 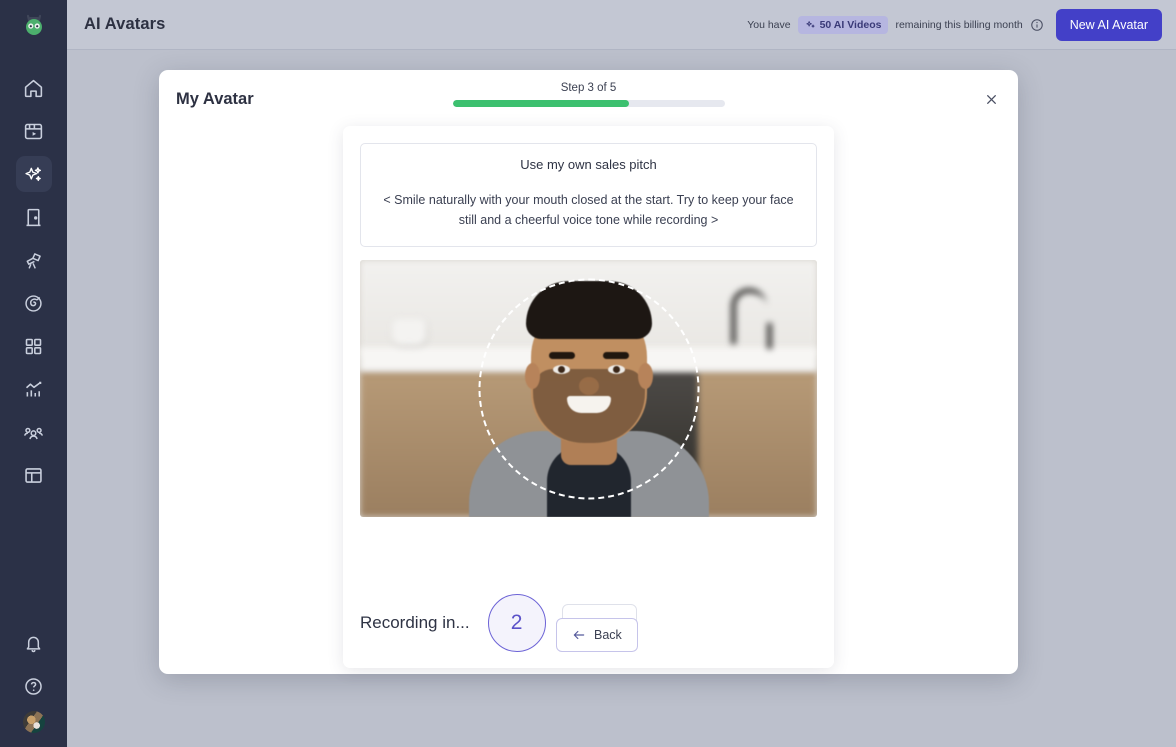 I want to click on person-in-frame, so click(x=588, y=399).